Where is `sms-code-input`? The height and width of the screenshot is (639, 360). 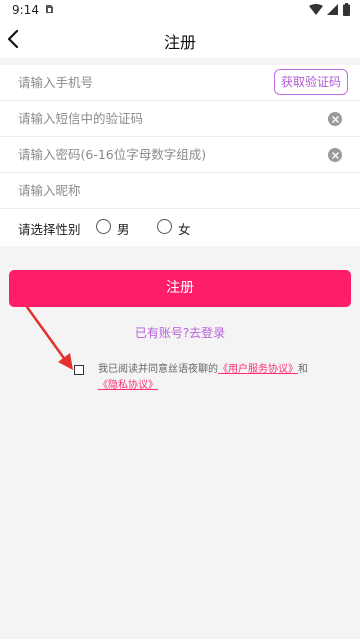 sms-code-input is located at coordinates (138, 118).